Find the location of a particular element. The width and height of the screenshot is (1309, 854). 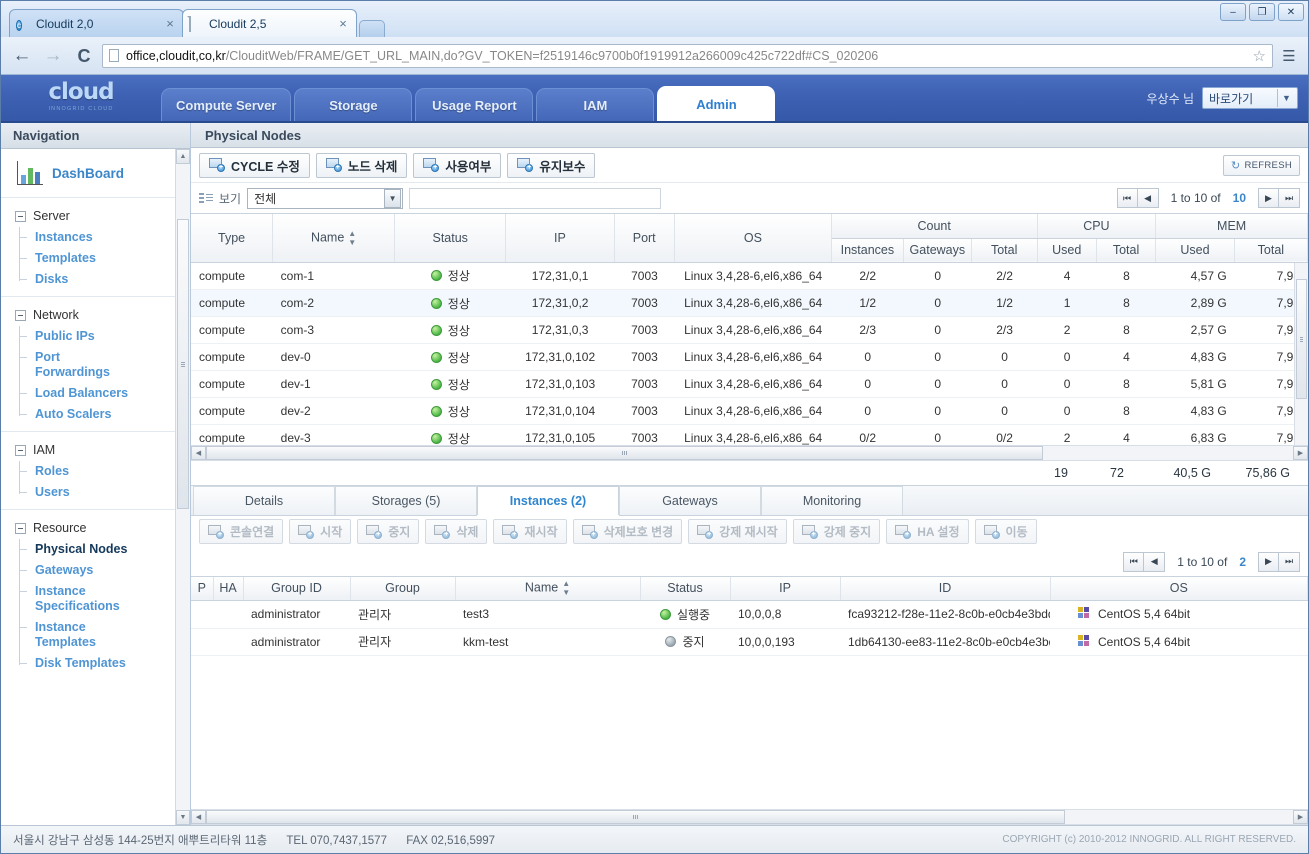

col-group-id: Group ID is located at coordinates (297, 588).